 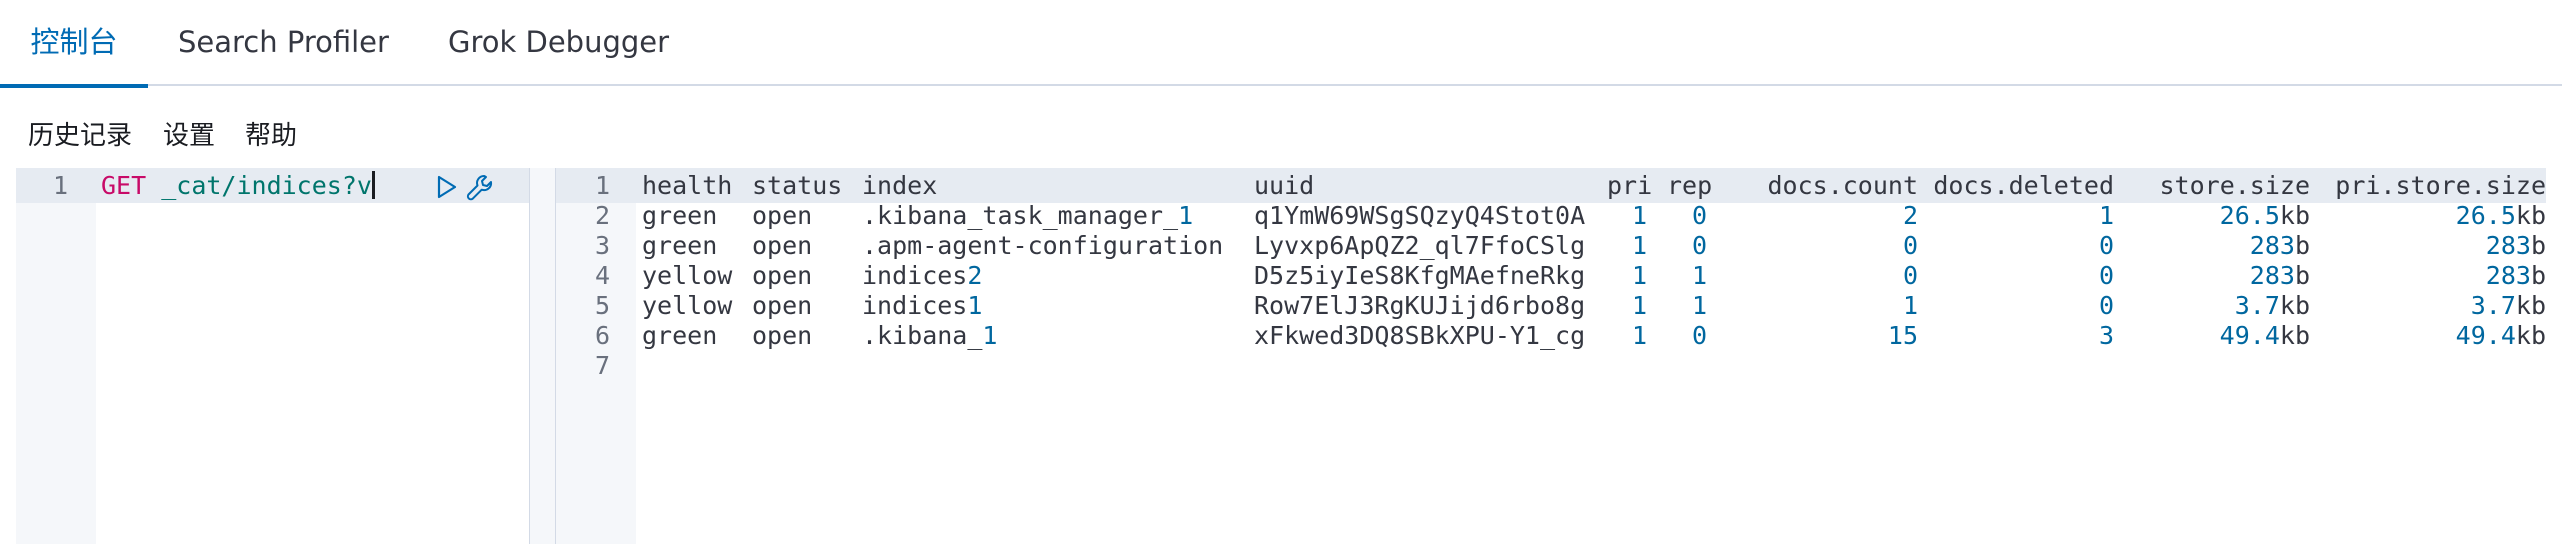 I want to click on output-line-number: 4, so click(x=602, y=275).